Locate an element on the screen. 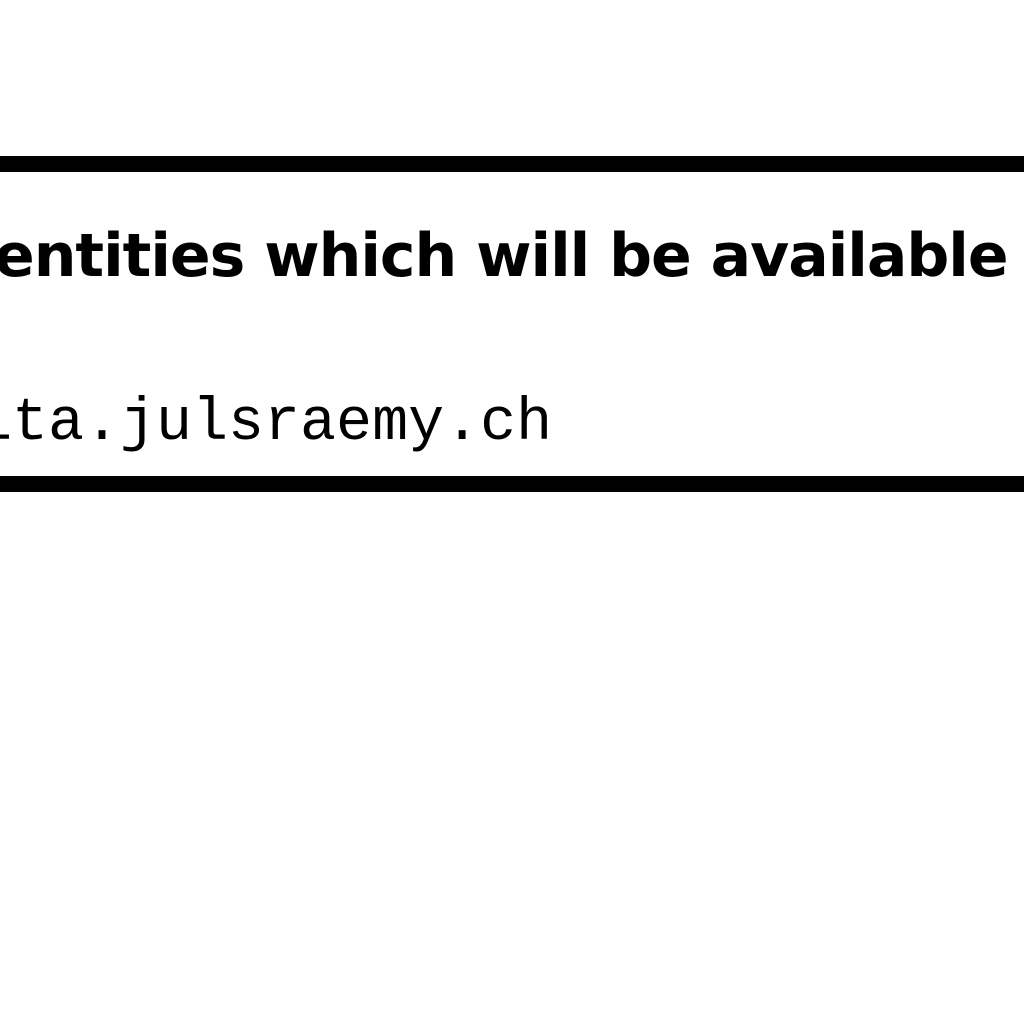 This screenshot has width=1024, height=1024. bottom-divider is located at coordinates (512, 484).